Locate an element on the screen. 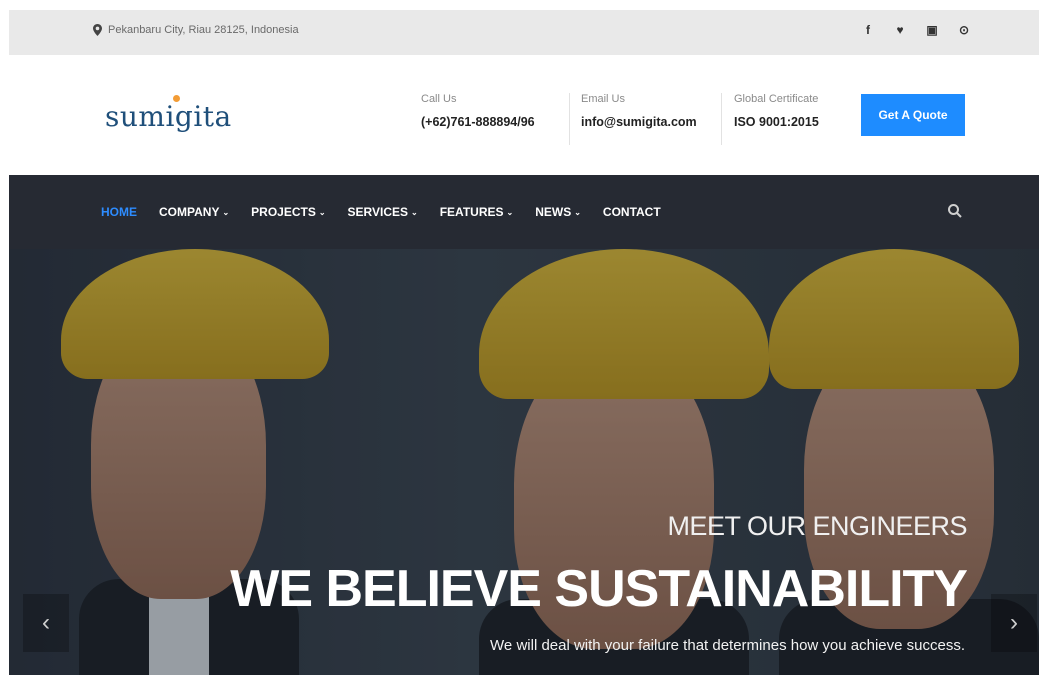 The image size is (1048, 675). email-us-info: Email Us info@sumigita.com is located at coordinates (639, 111).